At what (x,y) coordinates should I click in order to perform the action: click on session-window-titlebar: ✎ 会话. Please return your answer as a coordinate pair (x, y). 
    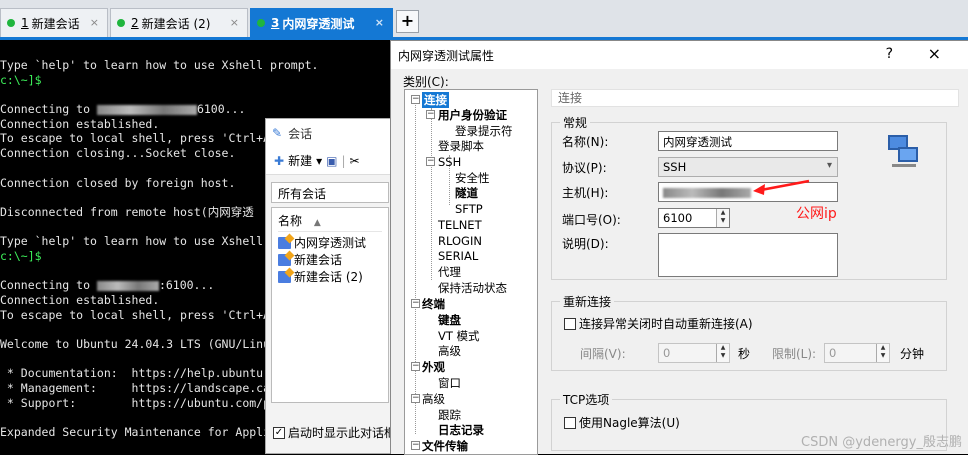
    Looking at the image, I should click on (330, 133).